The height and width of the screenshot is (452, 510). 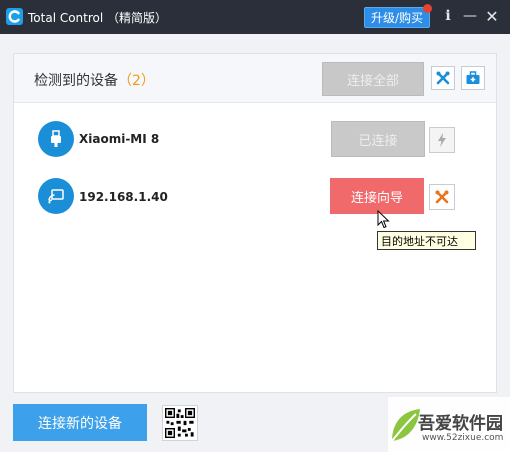 I want to click on detected-devices-heading: 检测到的设备（2）, so click(x=94, y=80).